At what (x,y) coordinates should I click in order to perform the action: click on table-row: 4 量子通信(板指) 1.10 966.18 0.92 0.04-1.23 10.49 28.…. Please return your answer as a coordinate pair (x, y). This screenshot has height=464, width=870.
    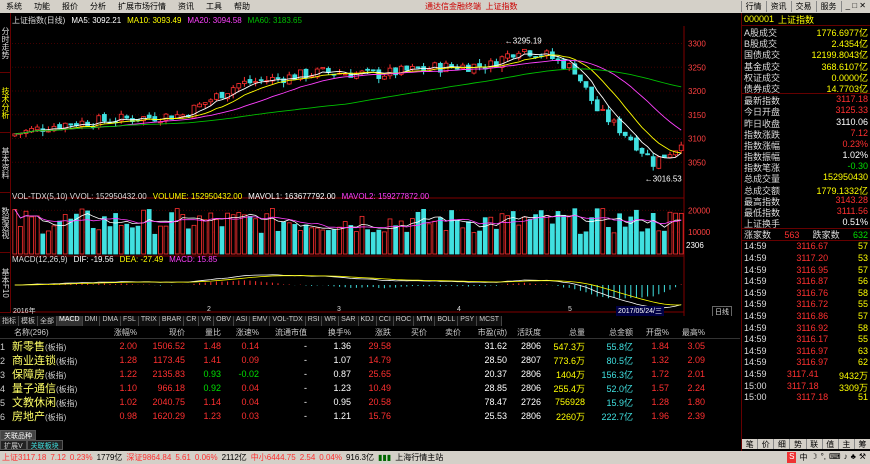
    Looking at the image, I should click on (370, 388).